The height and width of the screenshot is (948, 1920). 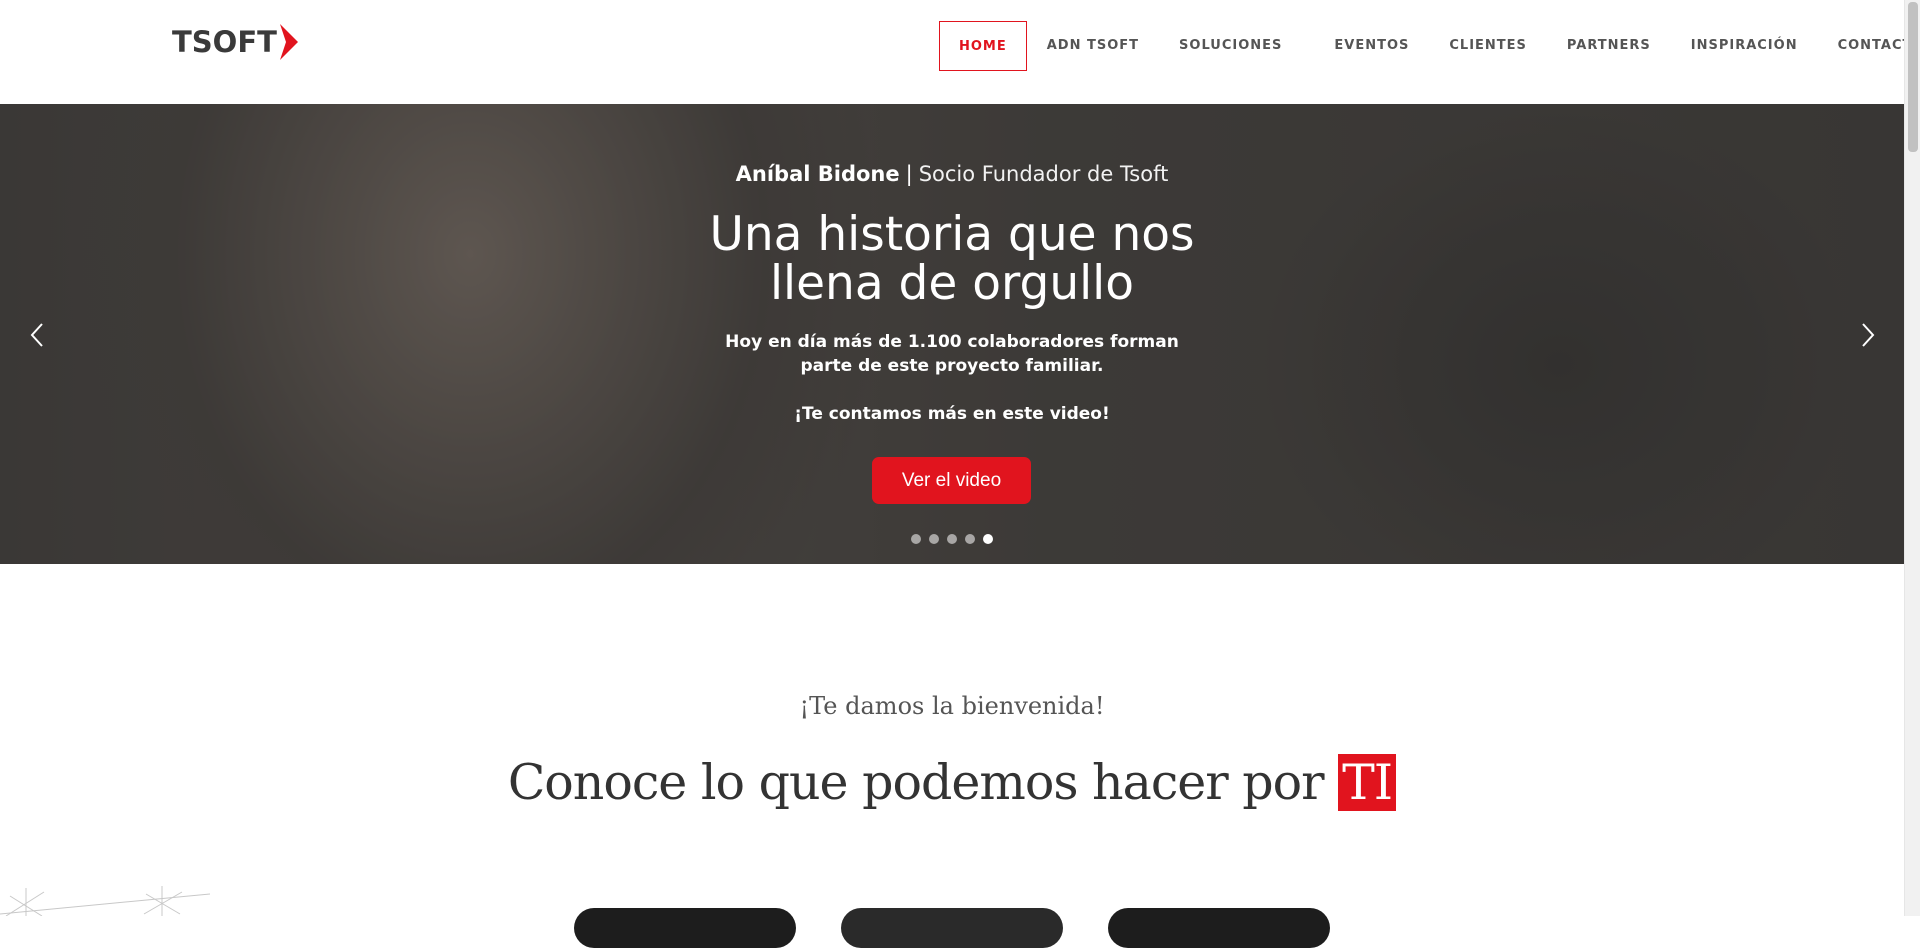 I want to click on nav-inspiracion: INSPIRACIÓN, so click(x=1744, y=46).